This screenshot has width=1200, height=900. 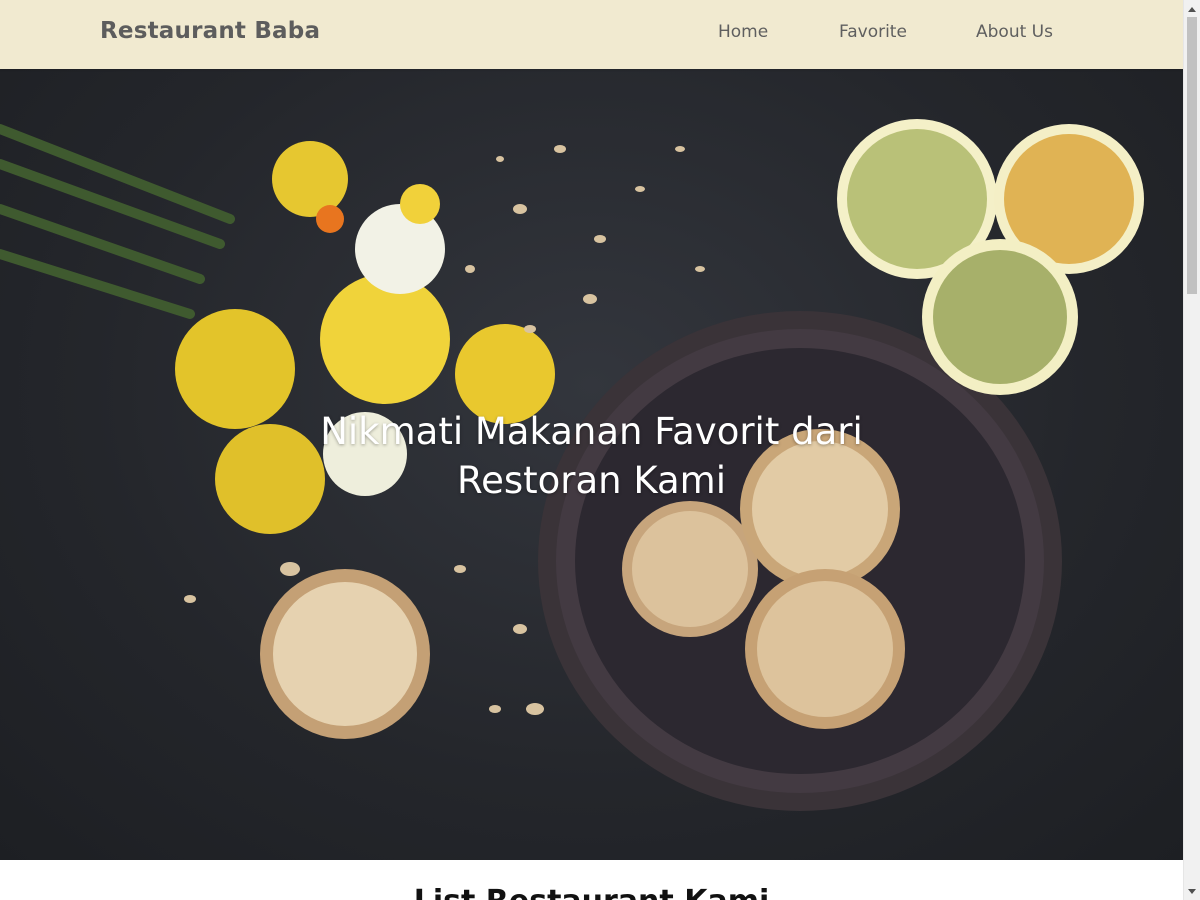 What do you see at coordinates (1192, 891) in the screenshot?
I see `scroll-down-arrow-icon` at bounding box center [1192, 891].